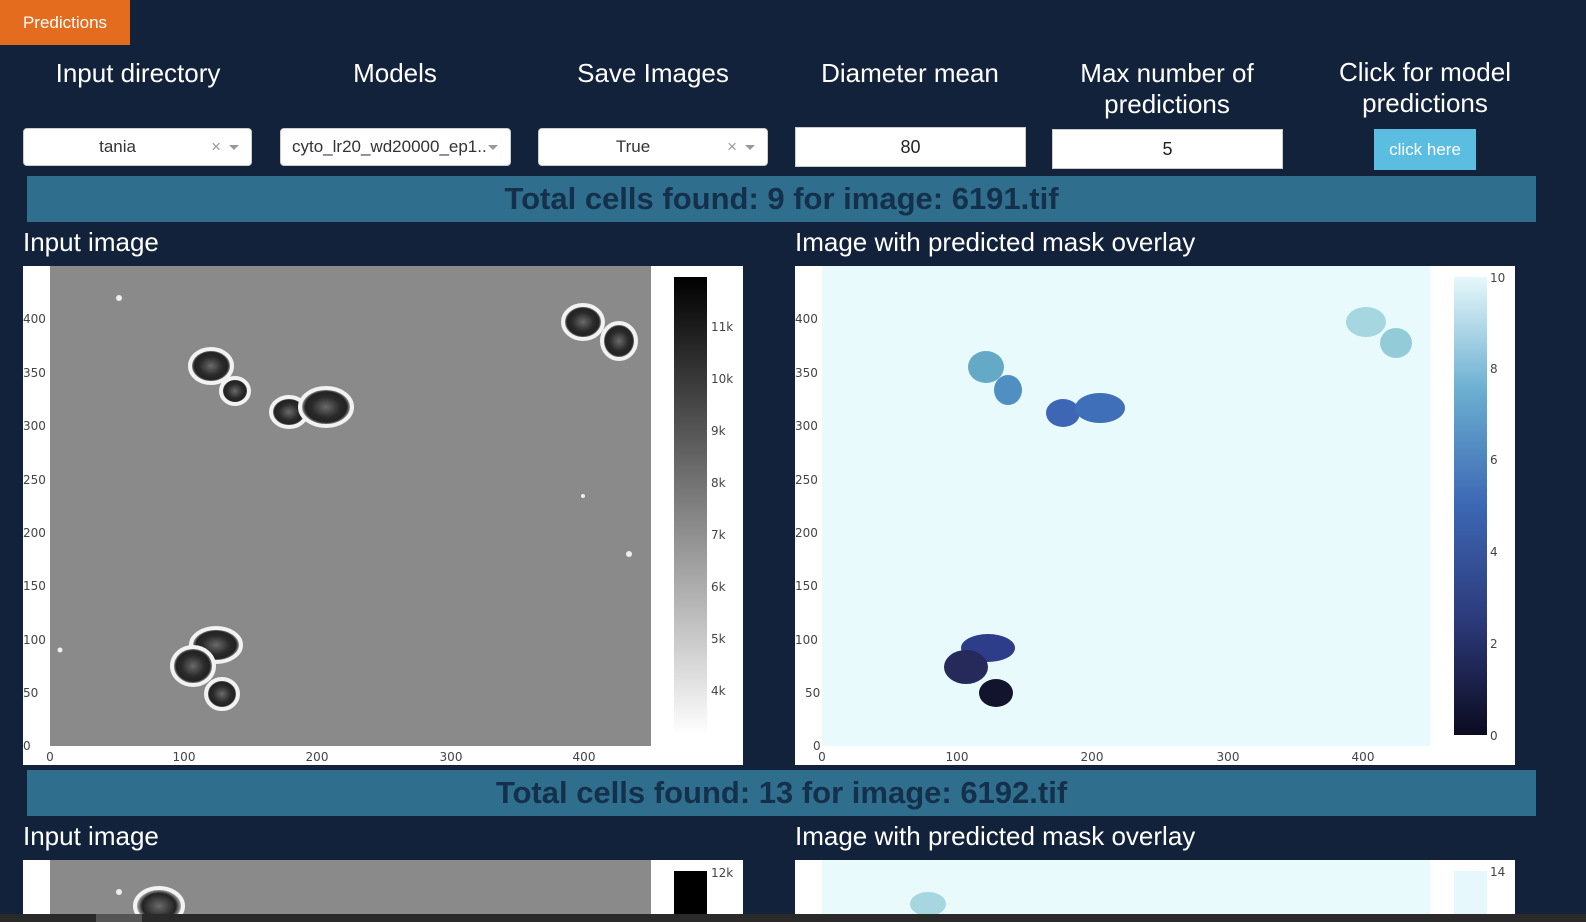  What do you see at coordinates (722, 873) in the screenshot?
I see `colorbar-tick: 12k` at bounding box center [722, 873].